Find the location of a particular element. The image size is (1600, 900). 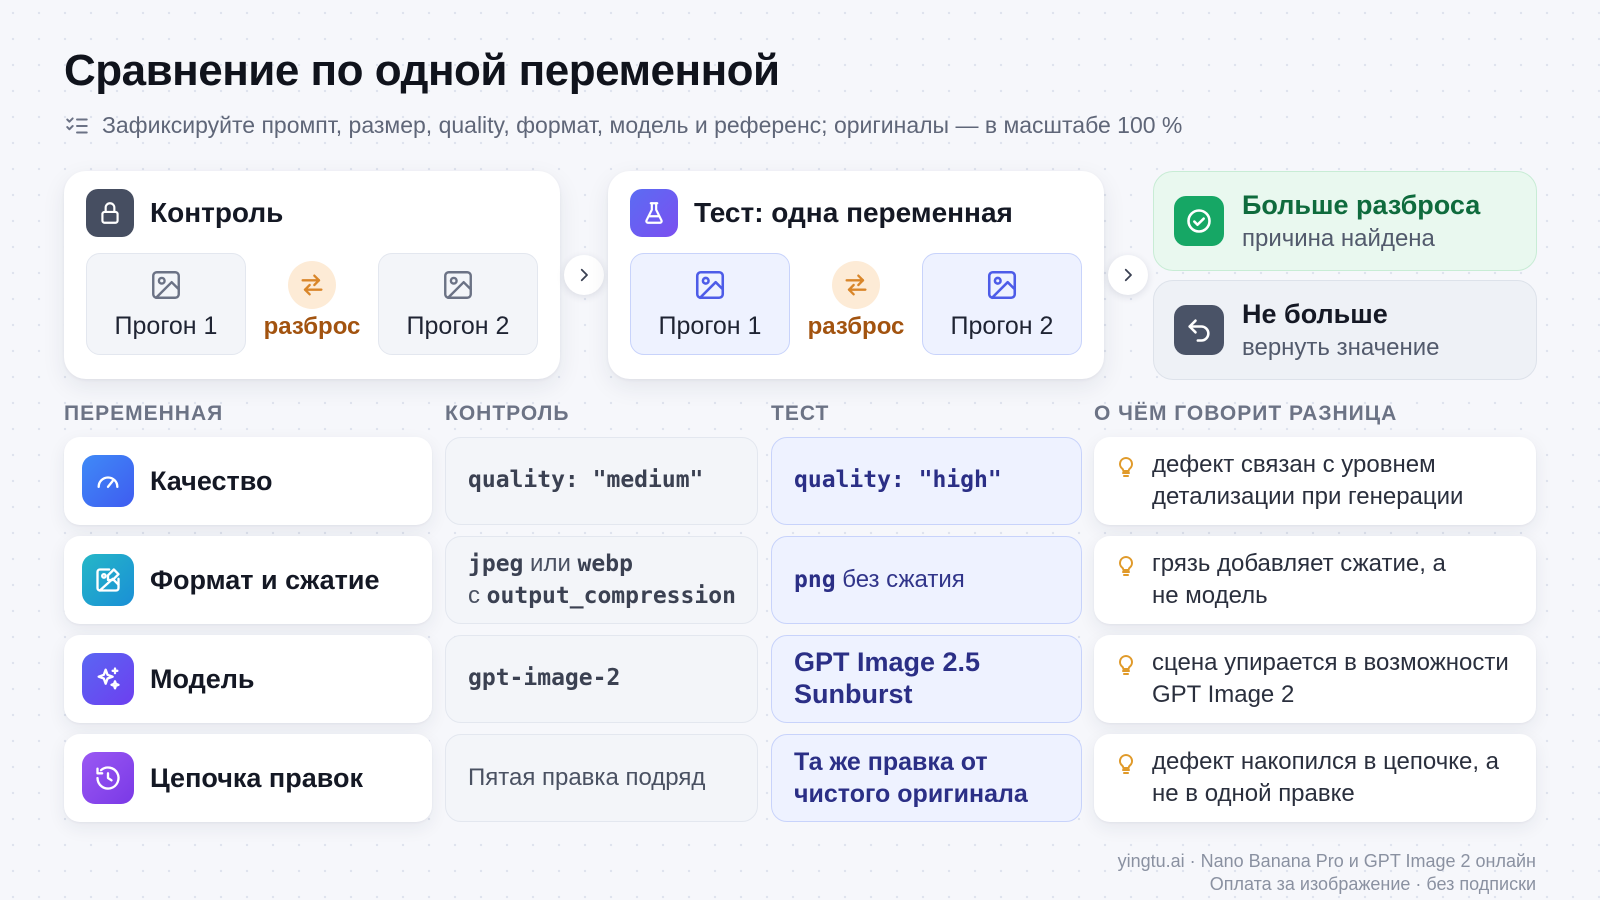

control-code: webp is located at coordinates (605, 563).